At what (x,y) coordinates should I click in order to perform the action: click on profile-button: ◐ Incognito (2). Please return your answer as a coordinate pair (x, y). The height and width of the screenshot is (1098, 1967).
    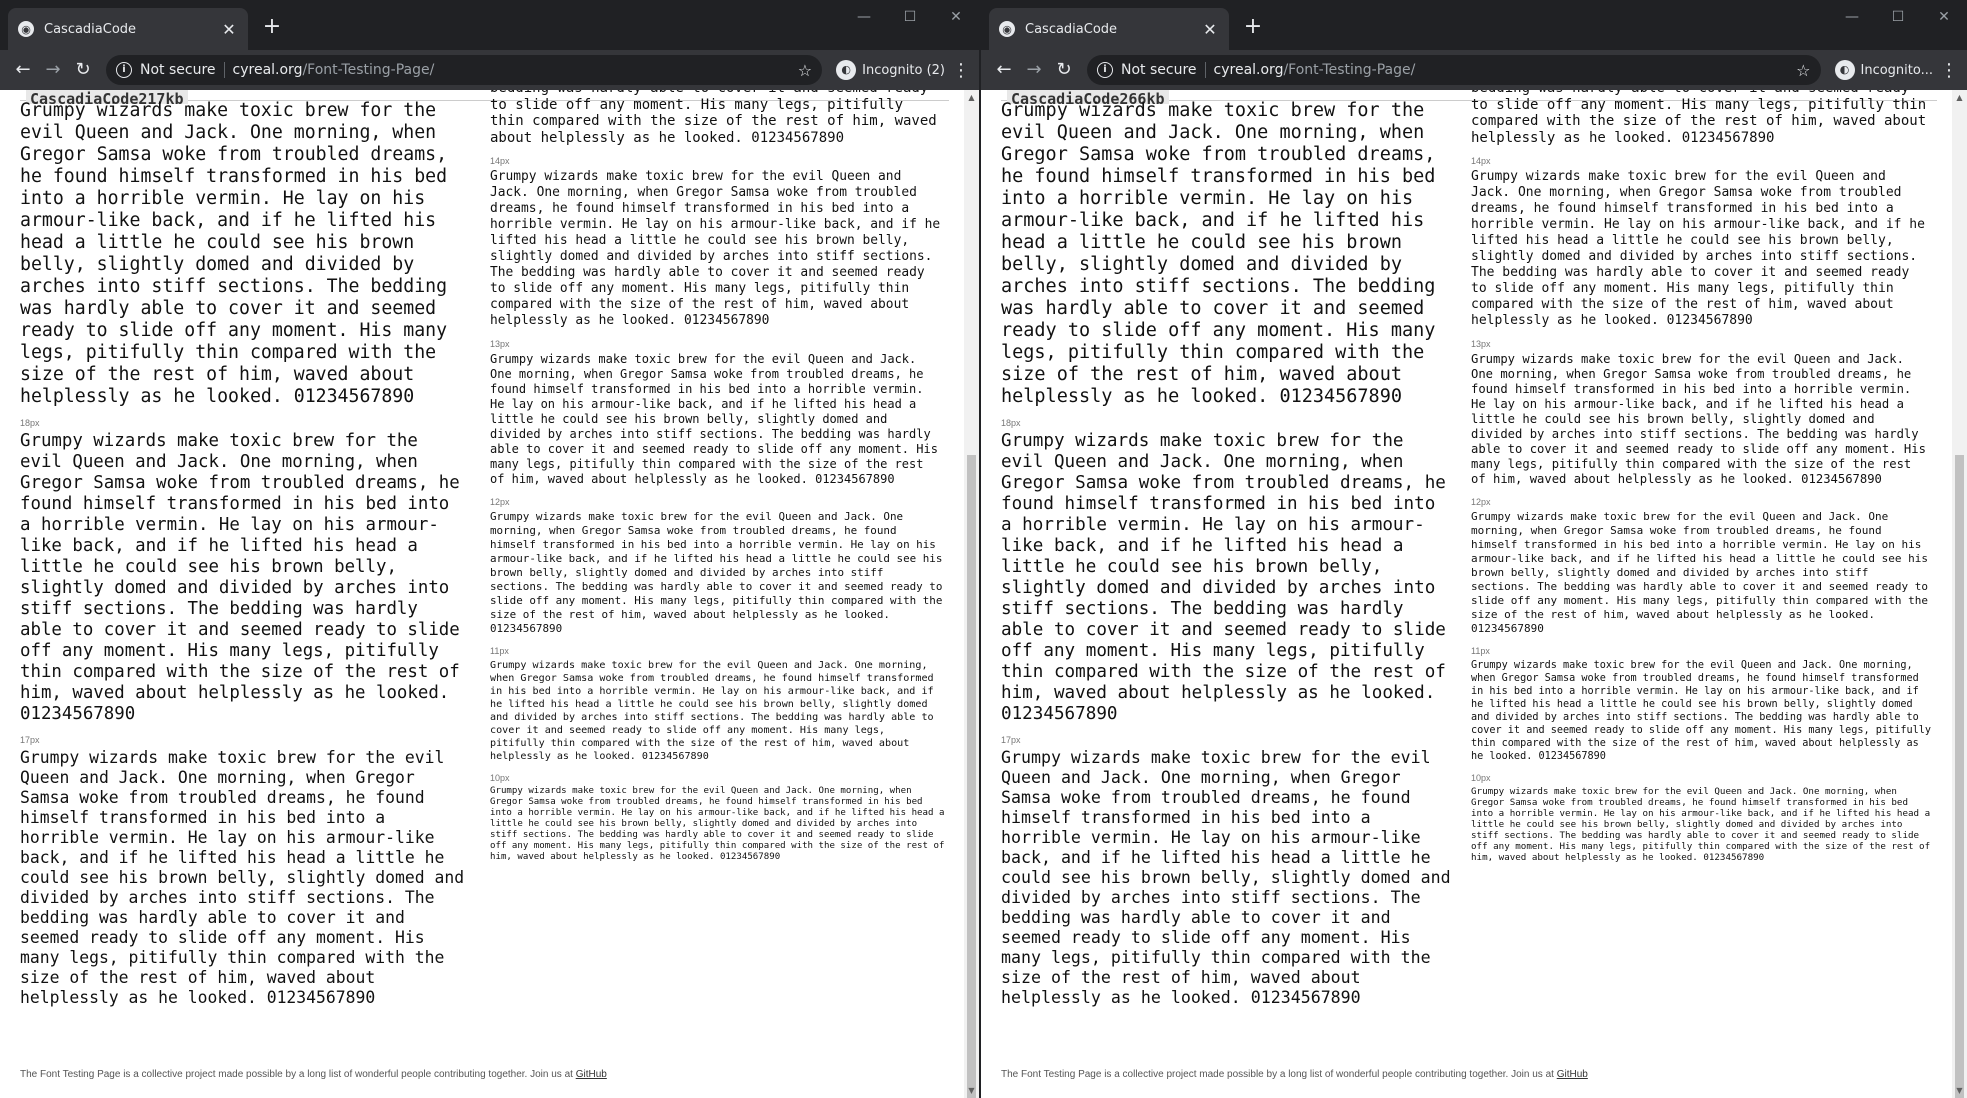
    Looking at the image, I should click on (890, 70).